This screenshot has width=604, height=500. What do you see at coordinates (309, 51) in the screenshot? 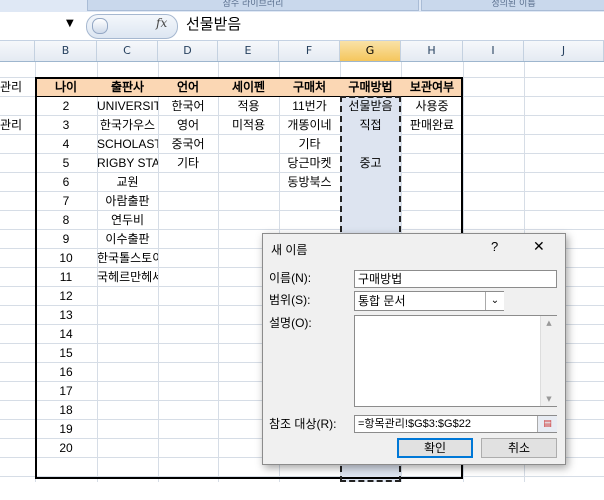
I see `column-header-F: F` at bounding box center [309, 51].